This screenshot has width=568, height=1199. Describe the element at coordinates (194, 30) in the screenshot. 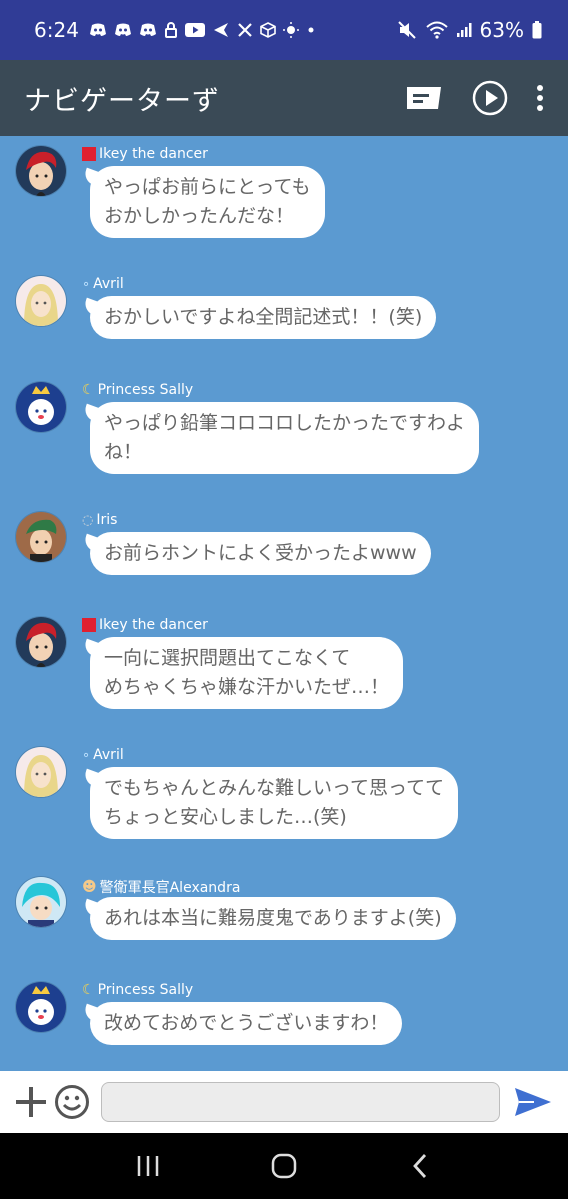

I see `youtube-icon` at that location.